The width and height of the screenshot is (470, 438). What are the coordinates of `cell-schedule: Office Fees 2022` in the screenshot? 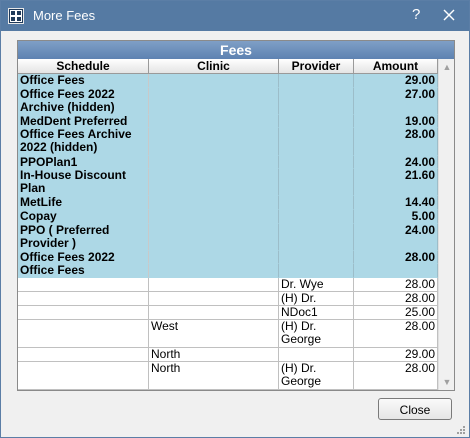 It's located at (83, 257).